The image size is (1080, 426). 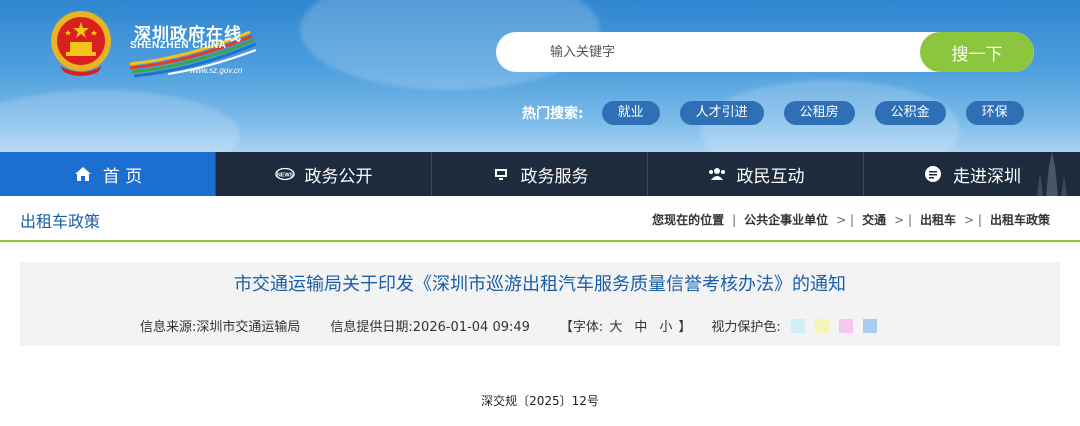 What do you see at coordinates (122, 176) in the screenshot?
I see `nav-label: 首 页` at bounding box center [122, 176].